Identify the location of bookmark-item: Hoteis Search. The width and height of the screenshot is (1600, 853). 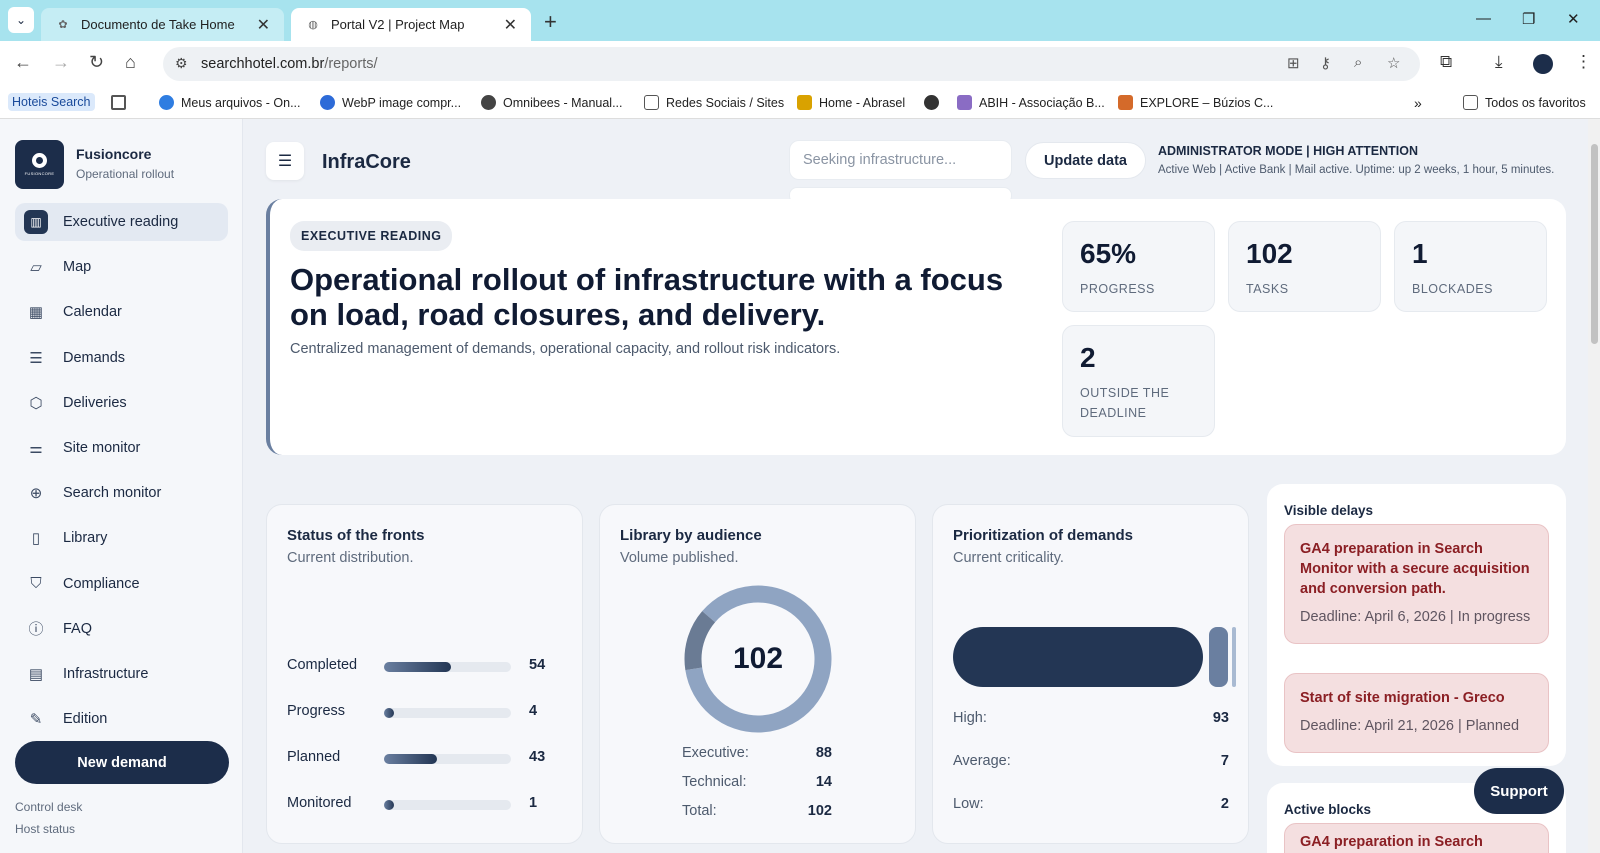
(51, 102).